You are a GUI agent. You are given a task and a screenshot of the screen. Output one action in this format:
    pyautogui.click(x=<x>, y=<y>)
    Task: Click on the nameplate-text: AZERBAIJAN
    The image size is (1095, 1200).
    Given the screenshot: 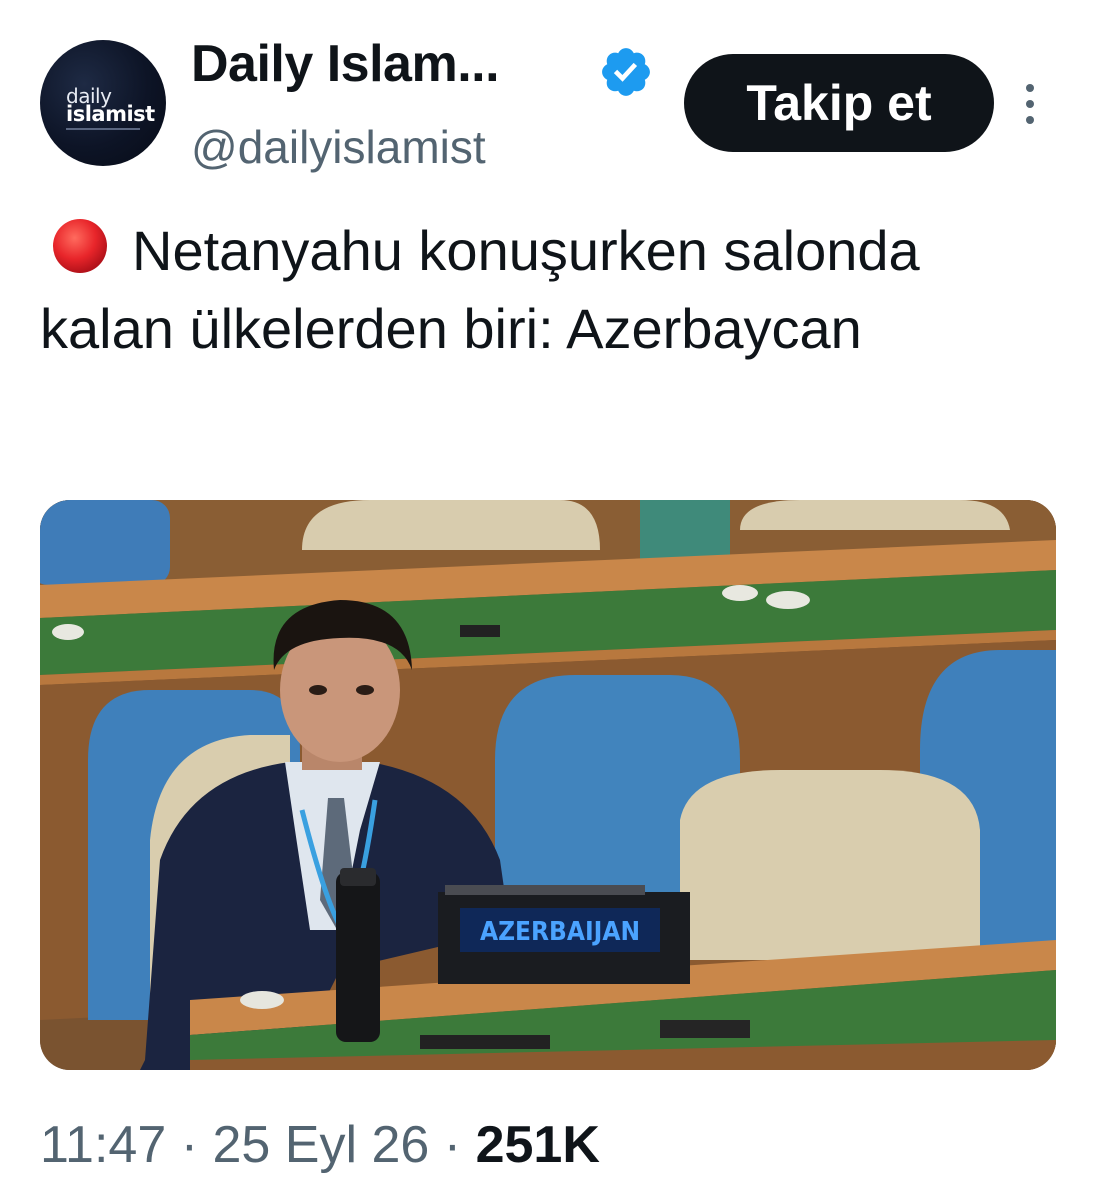 What is the action you would take?
    pyautogui.click(x=560, y=932)
    